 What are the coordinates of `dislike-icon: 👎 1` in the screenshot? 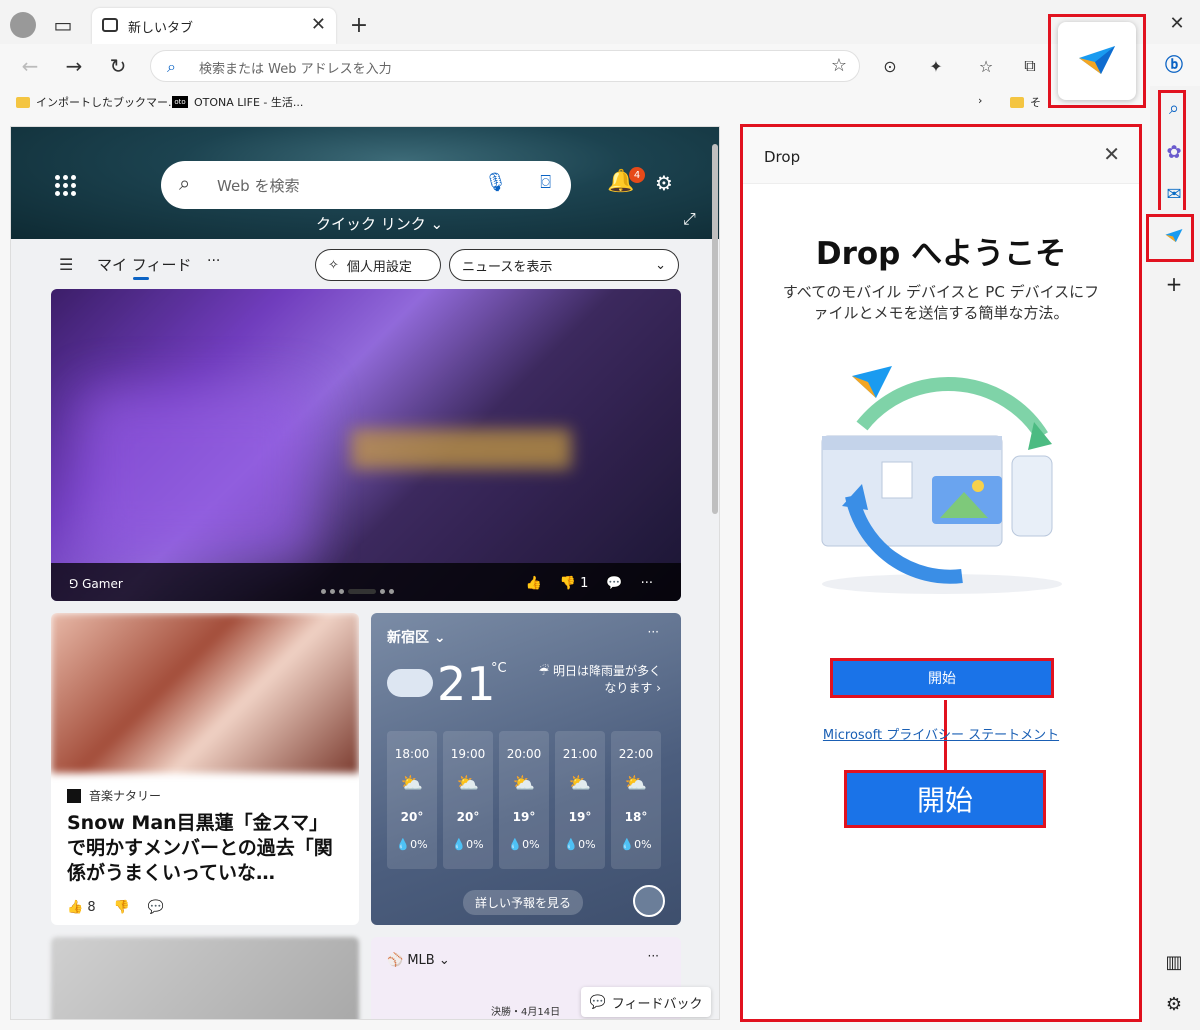 It's located at (574, 583).